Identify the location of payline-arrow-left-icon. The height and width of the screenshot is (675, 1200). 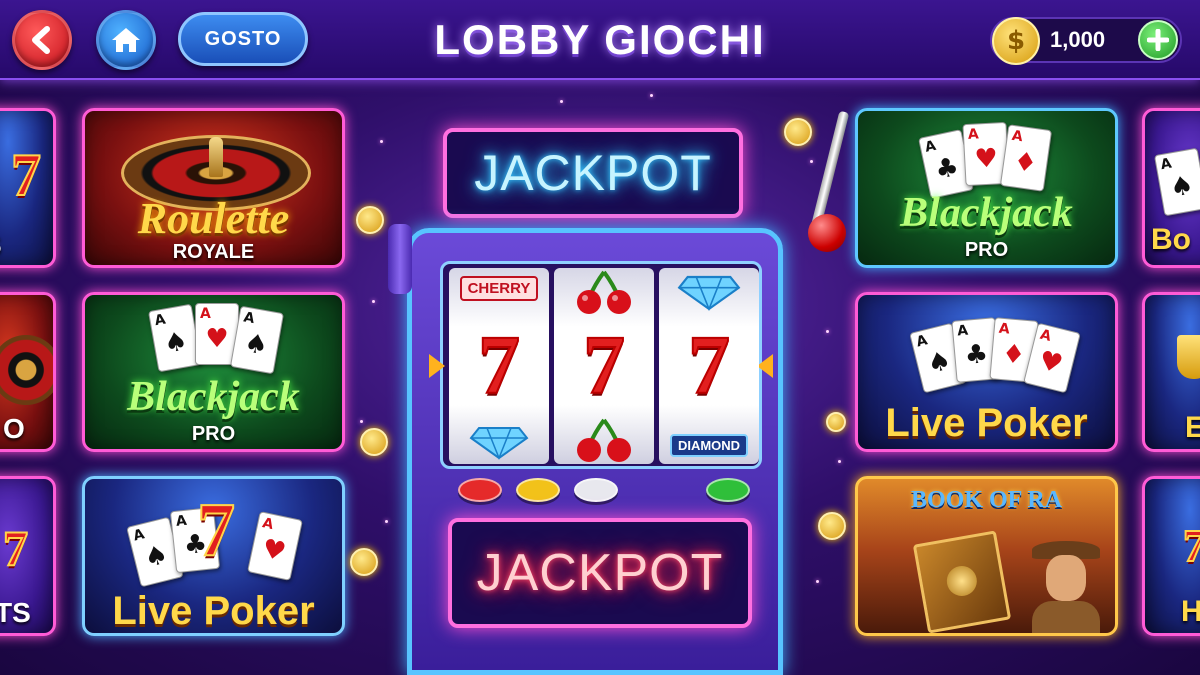
(437, 366).